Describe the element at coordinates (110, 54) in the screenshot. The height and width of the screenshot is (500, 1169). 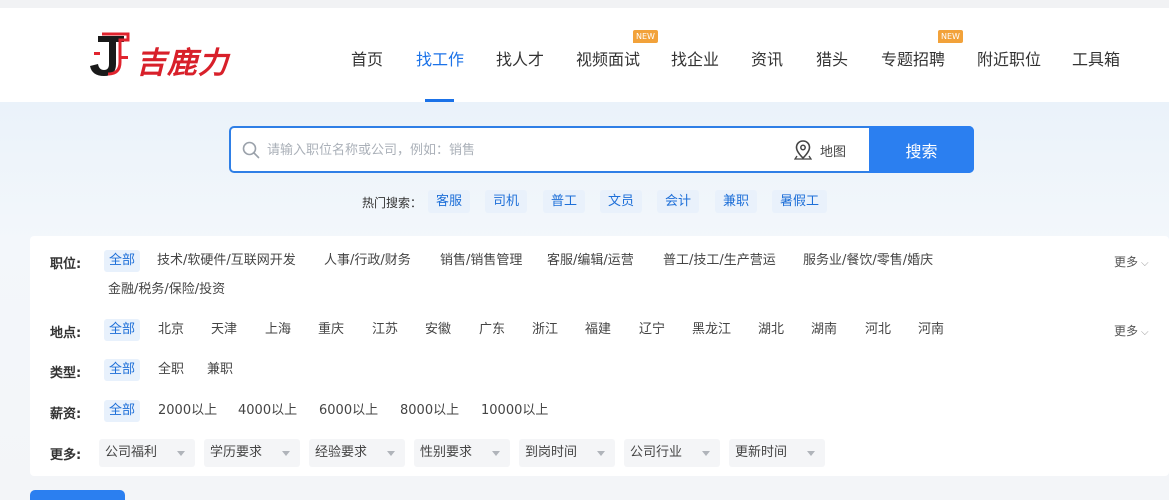
I see `logo-mark-icon` at that location.